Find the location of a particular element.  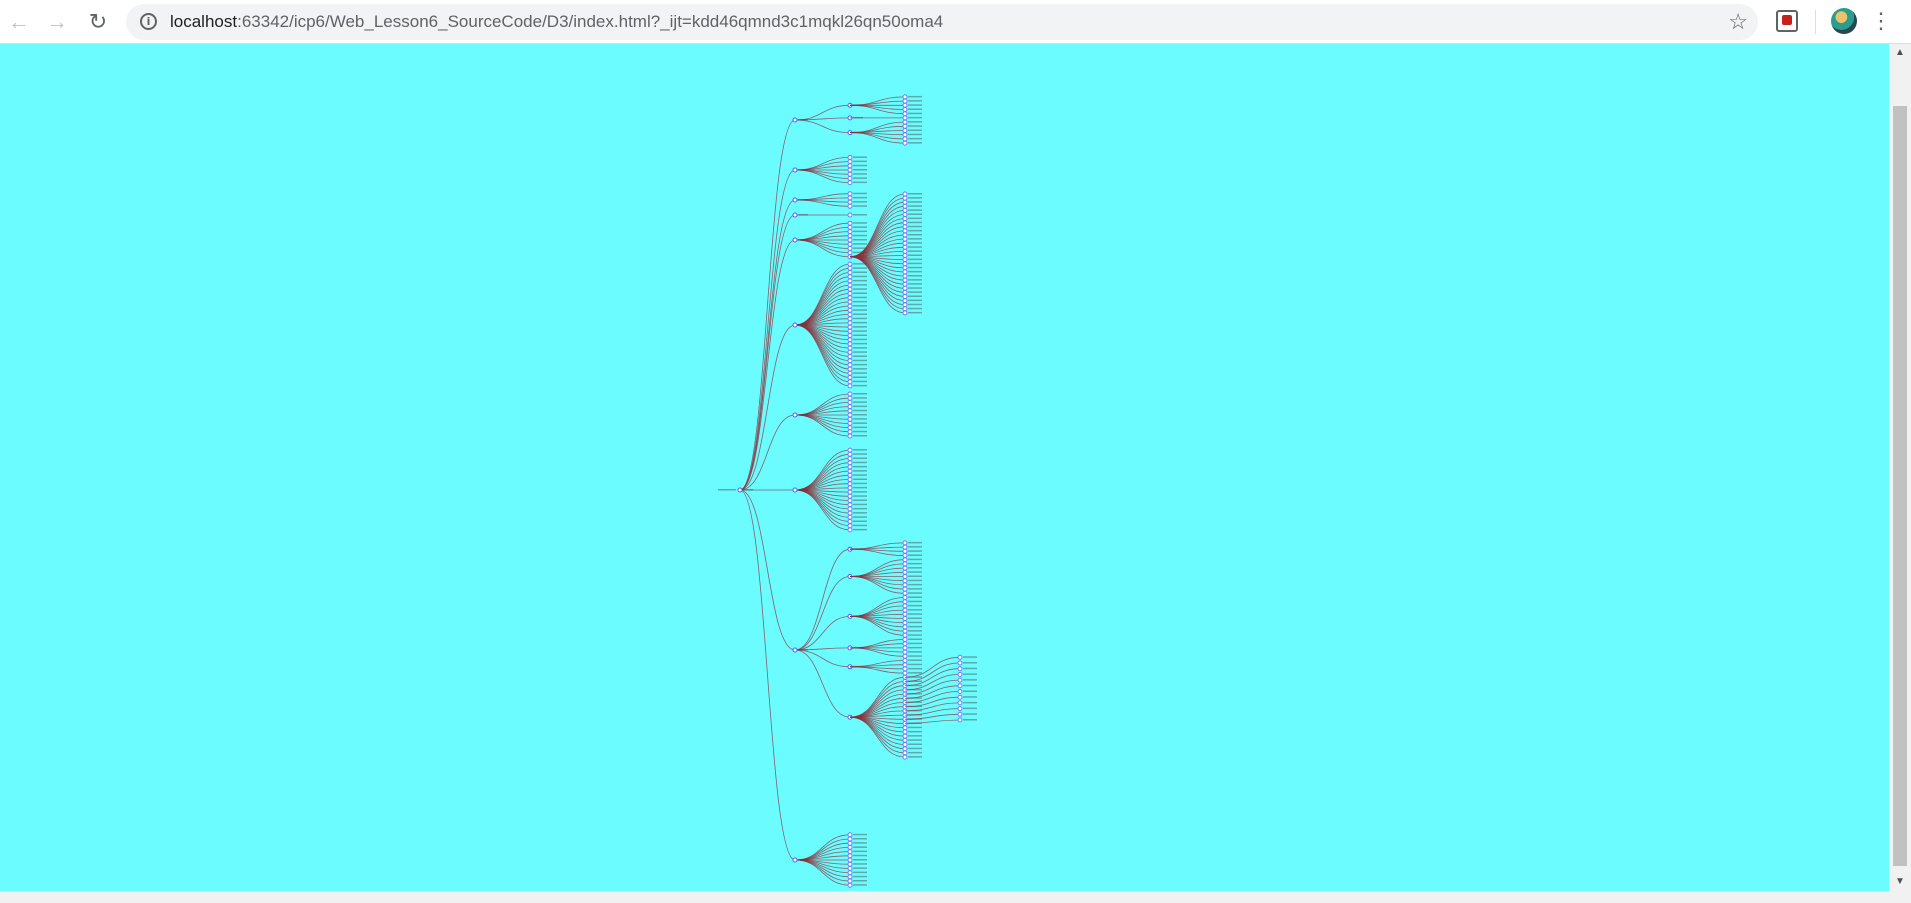

reload-button: ↻ is located at coordinates (98, 22).